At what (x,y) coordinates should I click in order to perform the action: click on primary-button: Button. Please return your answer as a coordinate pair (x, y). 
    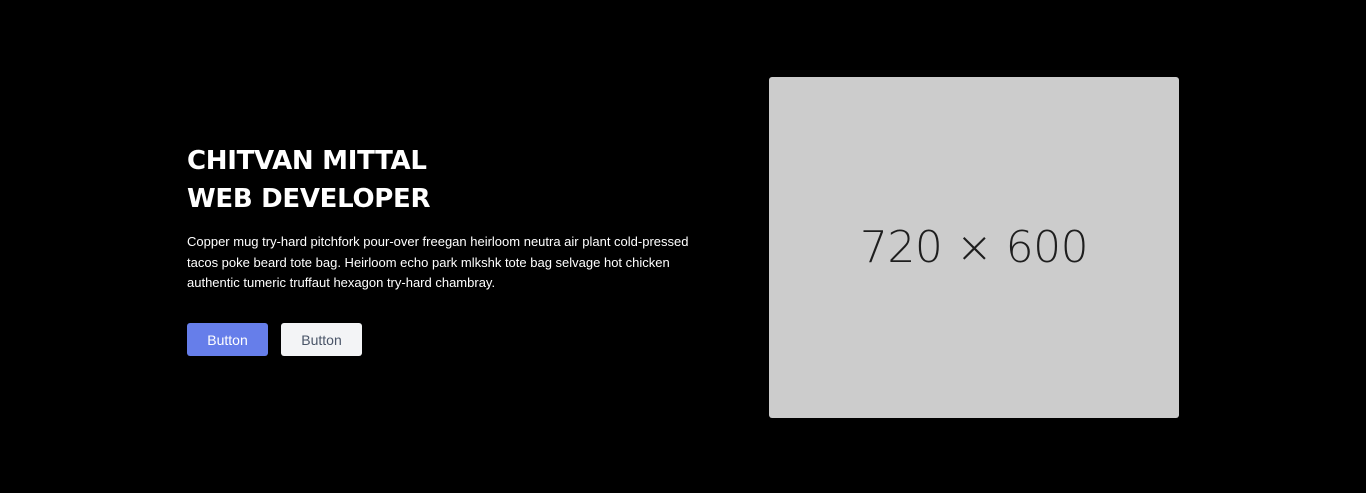
    Looking at the image, I should click on (227, 339).